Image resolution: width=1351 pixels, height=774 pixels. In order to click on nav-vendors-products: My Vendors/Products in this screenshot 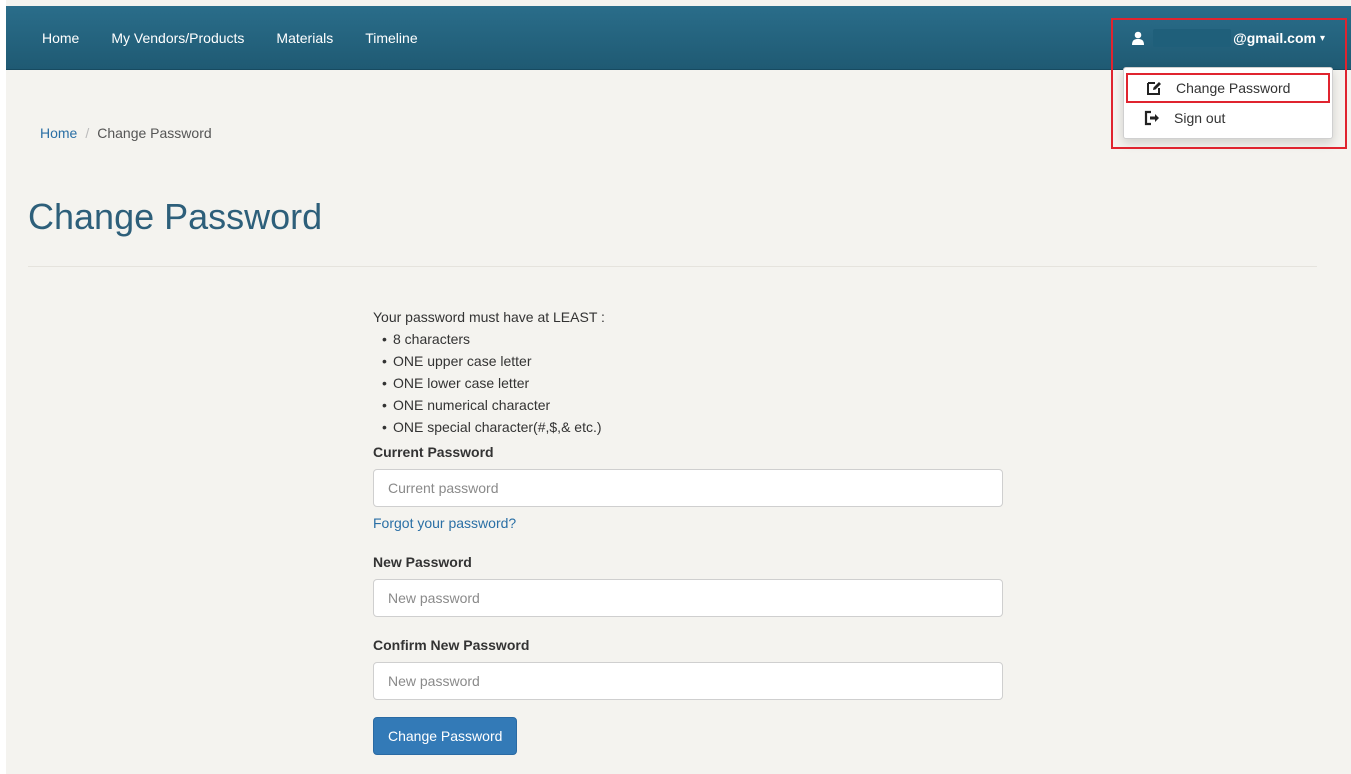, I will do `click(177, 38)`.